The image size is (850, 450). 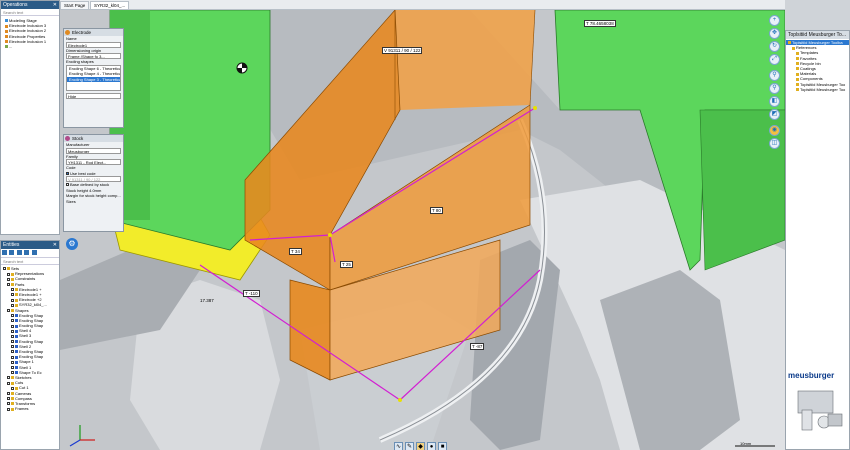 I want to click on stock-dialog-title: Stock, so click(x=93, y=138).